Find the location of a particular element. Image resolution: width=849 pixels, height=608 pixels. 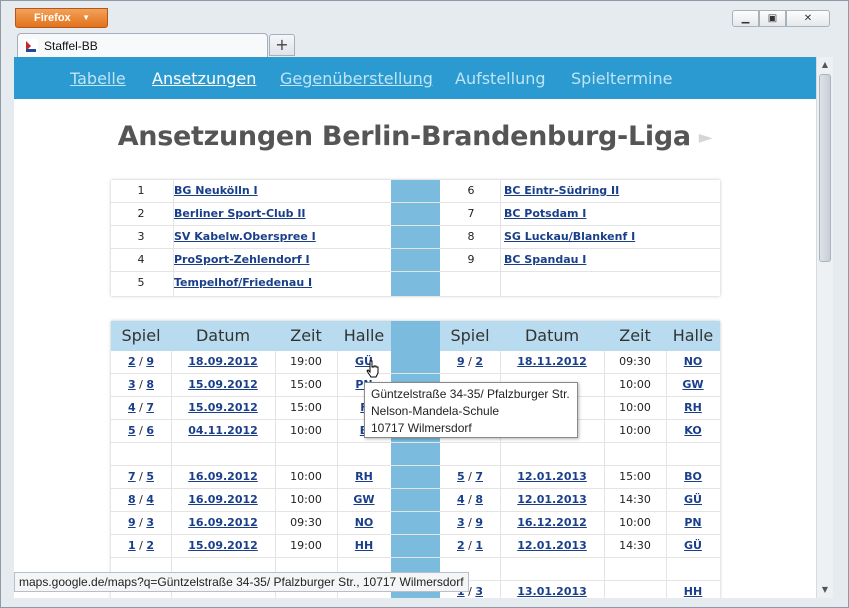

team-link: BC Eintr-Südring II is located at coordinates (561, 190).